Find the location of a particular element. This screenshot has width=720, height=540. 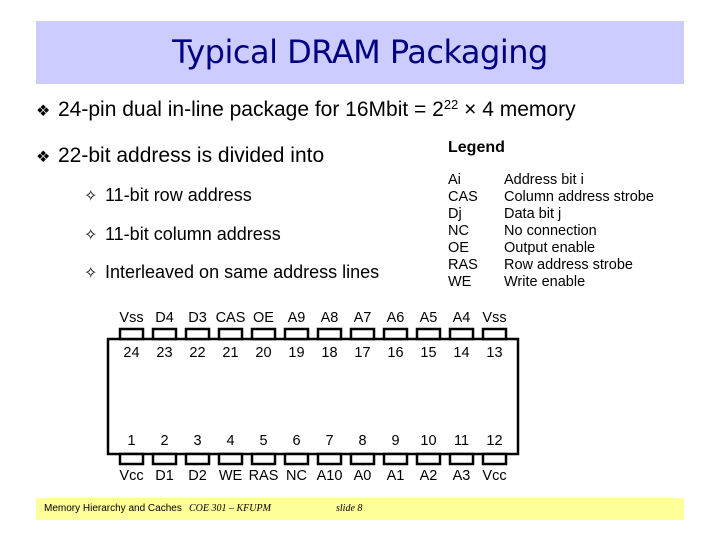

pin-name: CAS is located at coordinates (230, 318).